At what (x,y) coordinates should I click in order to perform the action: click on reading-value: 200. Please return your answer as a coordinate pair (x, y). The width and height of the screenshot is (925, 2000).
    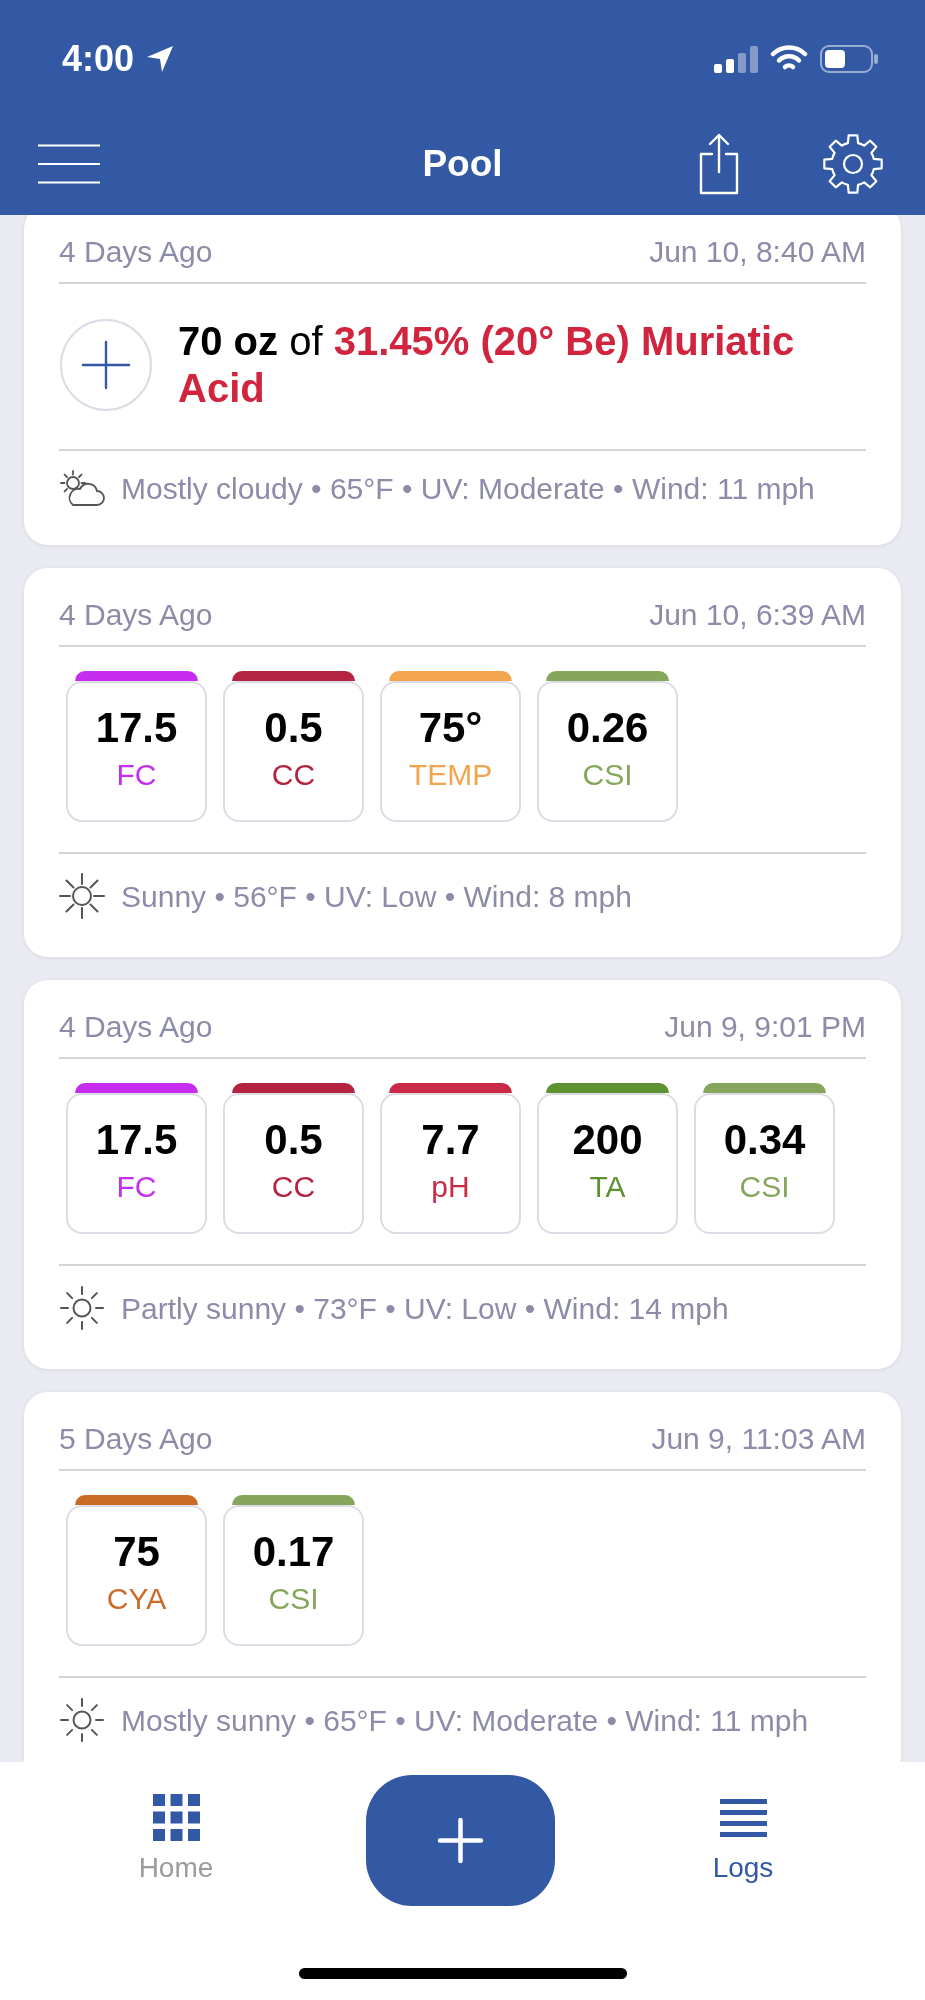
    Looking at the image, I should click on (607, 1140).